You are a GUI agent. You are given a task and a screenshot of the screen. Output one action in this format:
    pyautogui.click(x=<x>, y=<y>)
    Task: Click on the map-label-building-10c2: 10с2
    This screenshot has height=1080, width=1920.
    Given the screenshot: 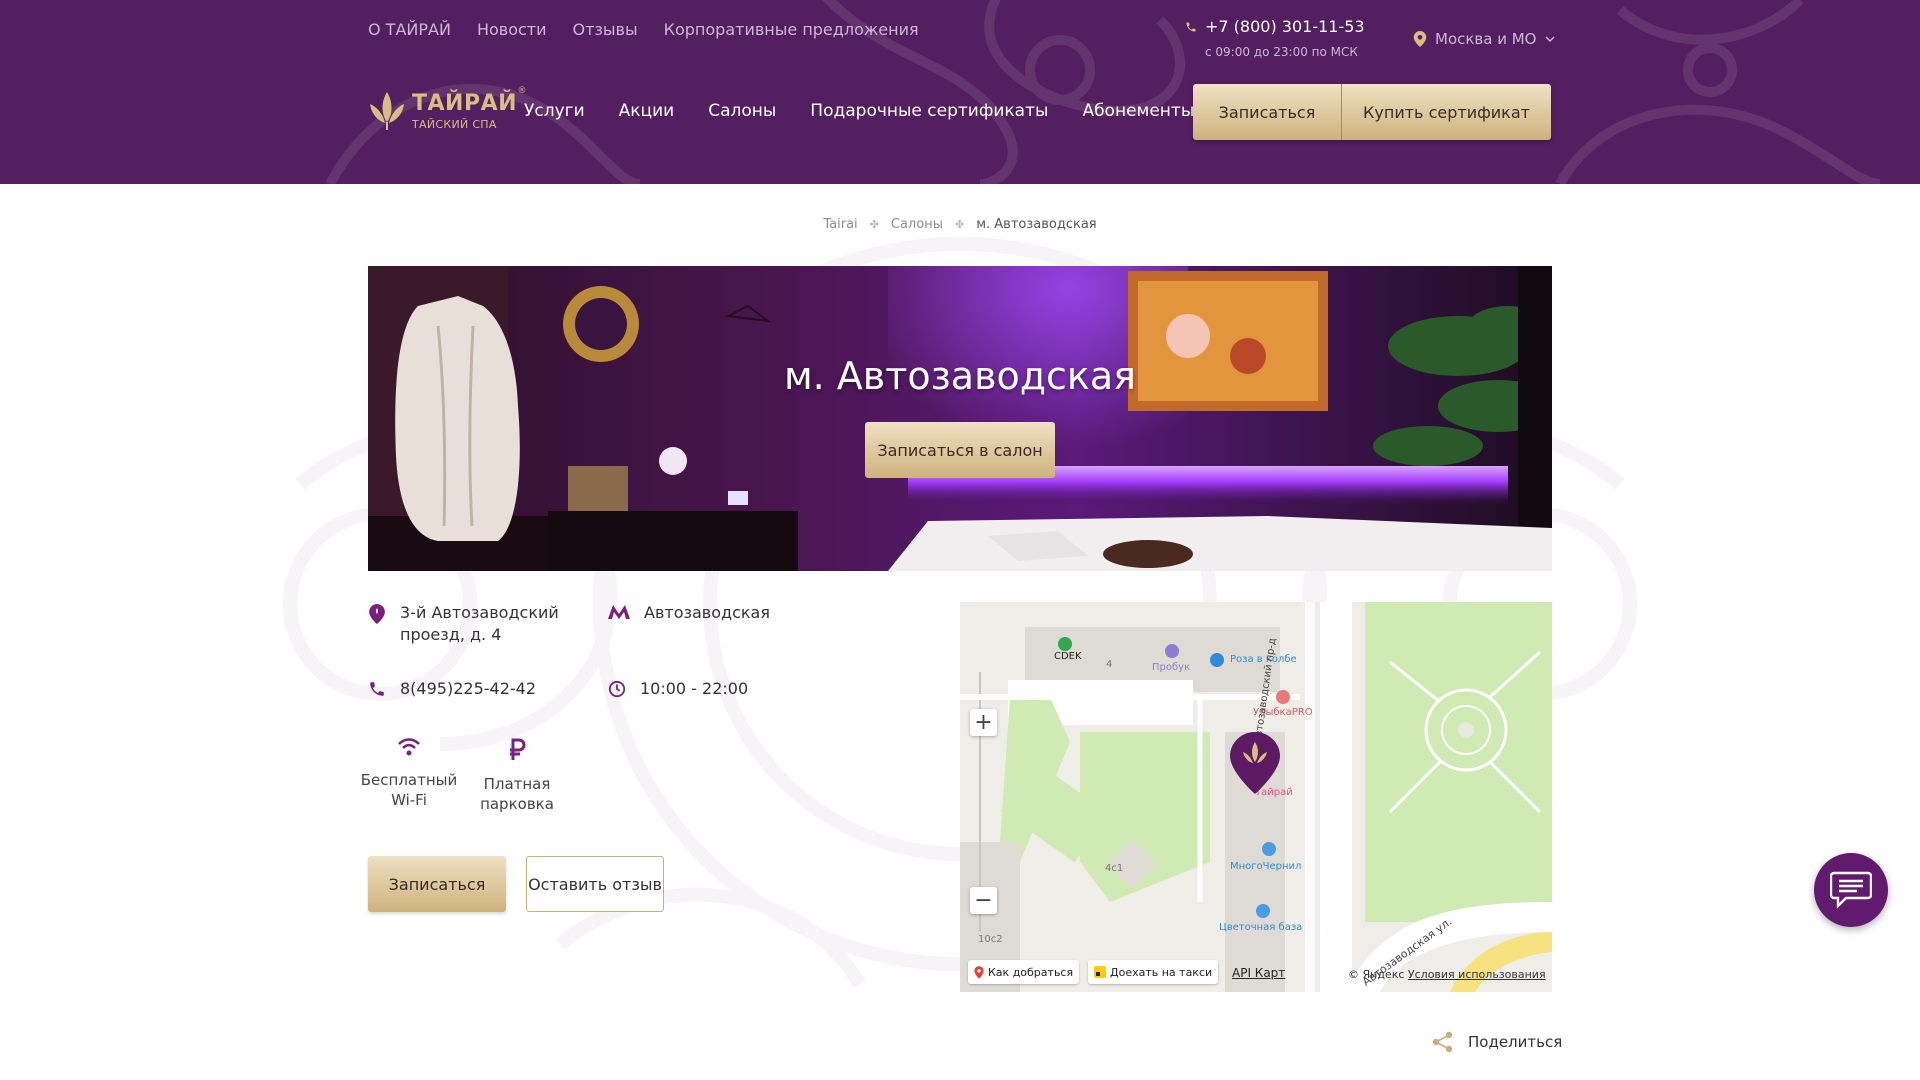 What is the action you would take?
    pyautogui.click(x=990, y=939)
    